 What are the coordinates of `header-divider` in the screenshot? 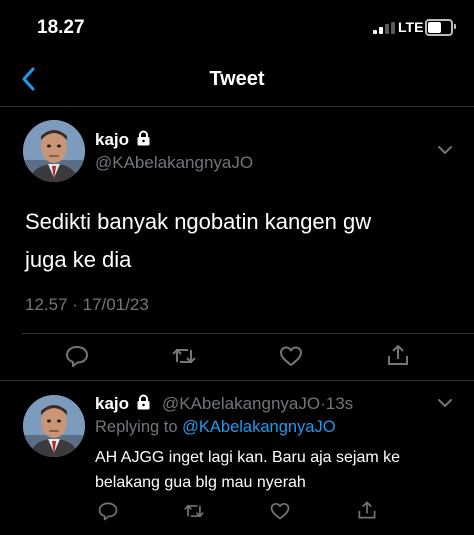 It's located at (237, 106).